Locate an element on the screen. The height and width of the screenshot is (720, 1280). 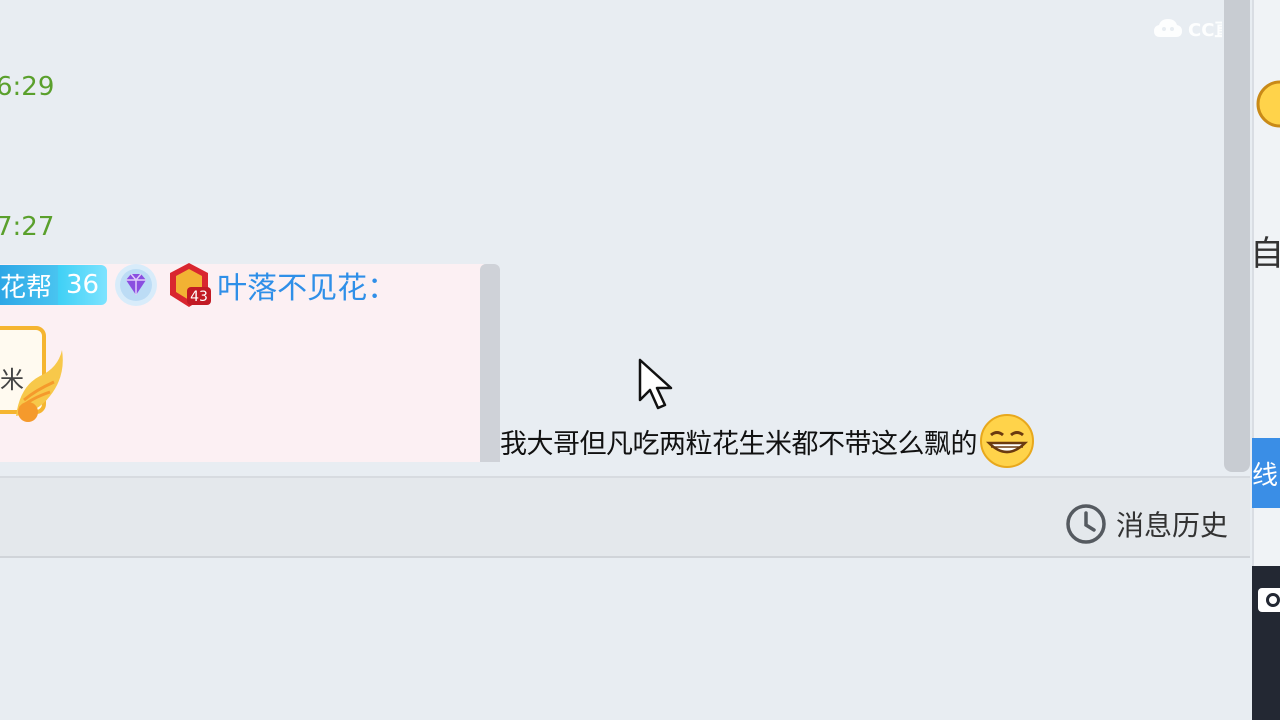
fan-badge-name: 花帮 is located at coordinates (29, 285).